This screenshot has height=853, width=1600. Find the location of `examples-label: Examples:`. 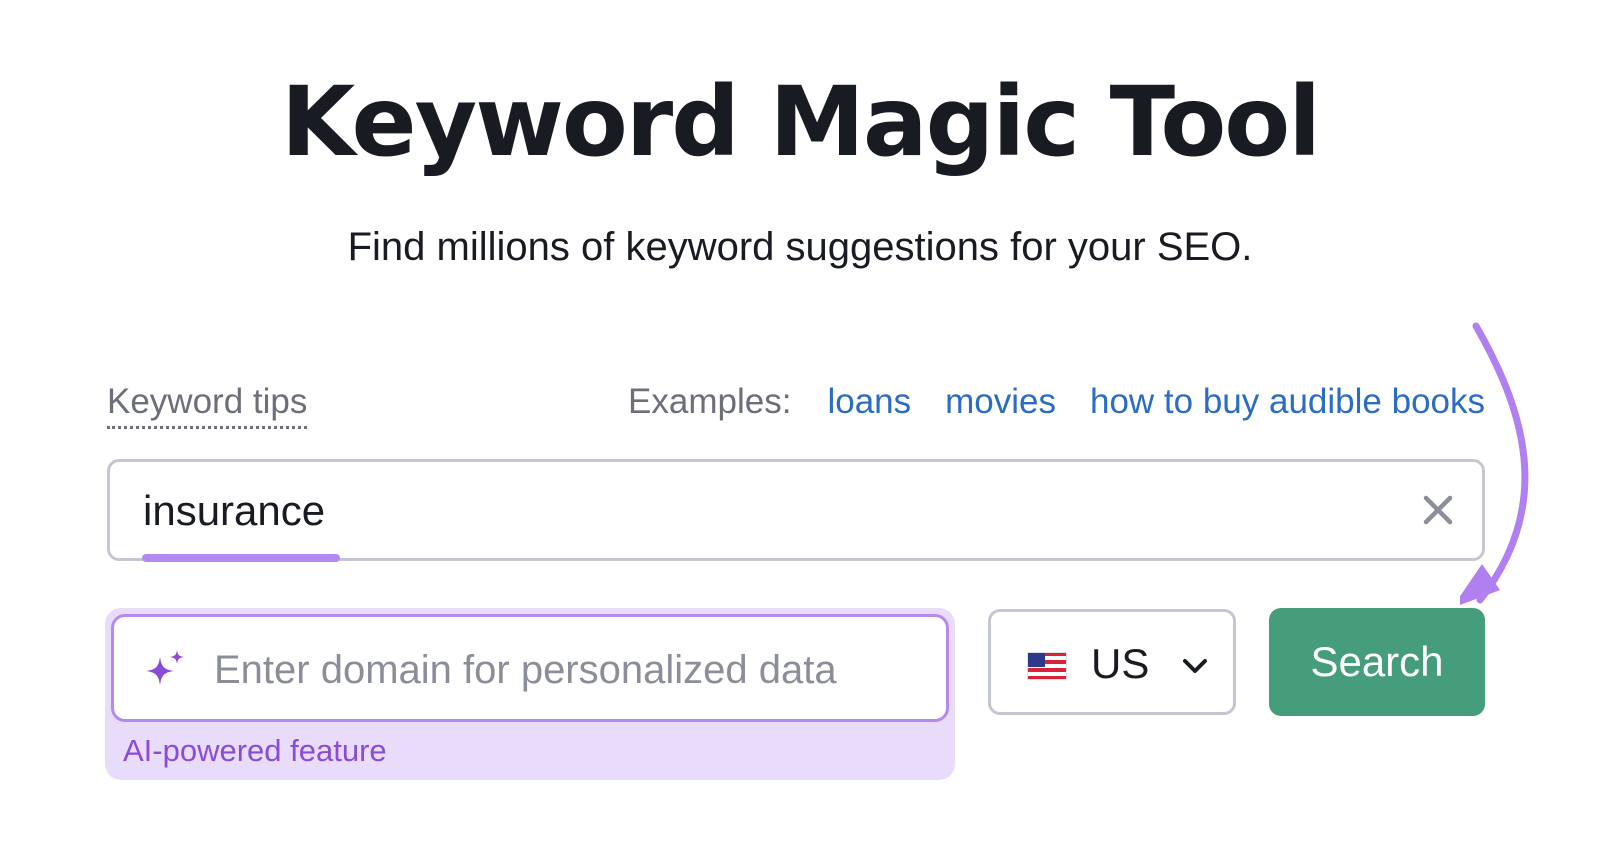

examples-label: Examples: is located at coordinates (710, 401).